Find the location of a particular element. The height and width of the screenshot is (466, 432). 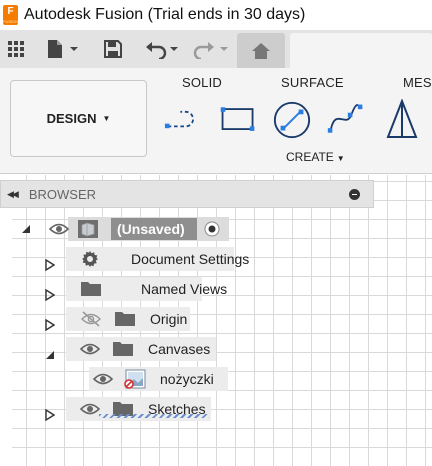

file-menu-button is located at coordinates (63, 49).